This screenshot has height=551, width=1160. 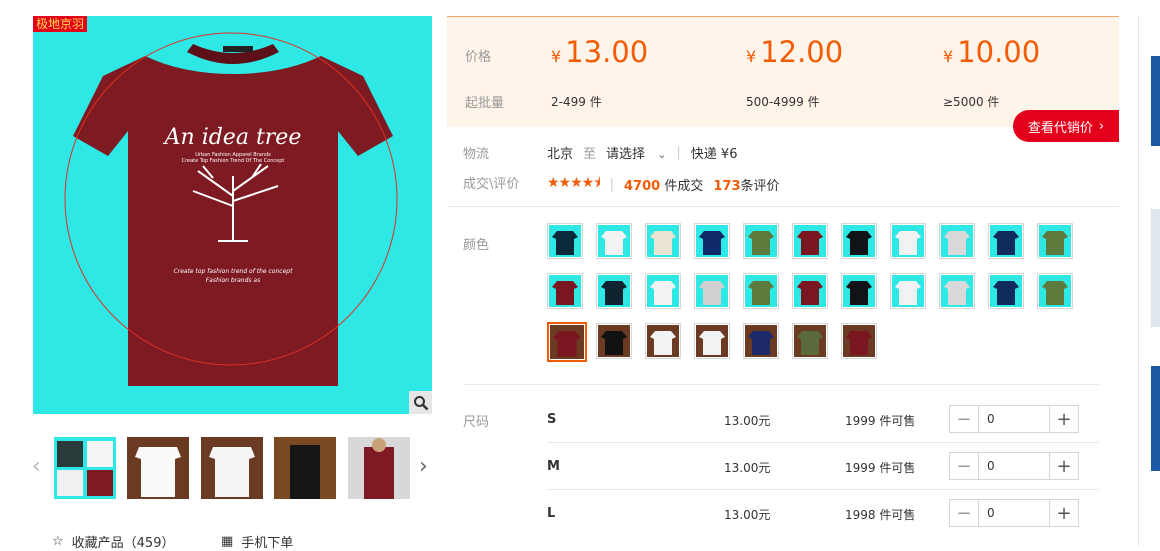 I want to click on tier-range-2: 500-4999 件, so click(x=783, y=102).